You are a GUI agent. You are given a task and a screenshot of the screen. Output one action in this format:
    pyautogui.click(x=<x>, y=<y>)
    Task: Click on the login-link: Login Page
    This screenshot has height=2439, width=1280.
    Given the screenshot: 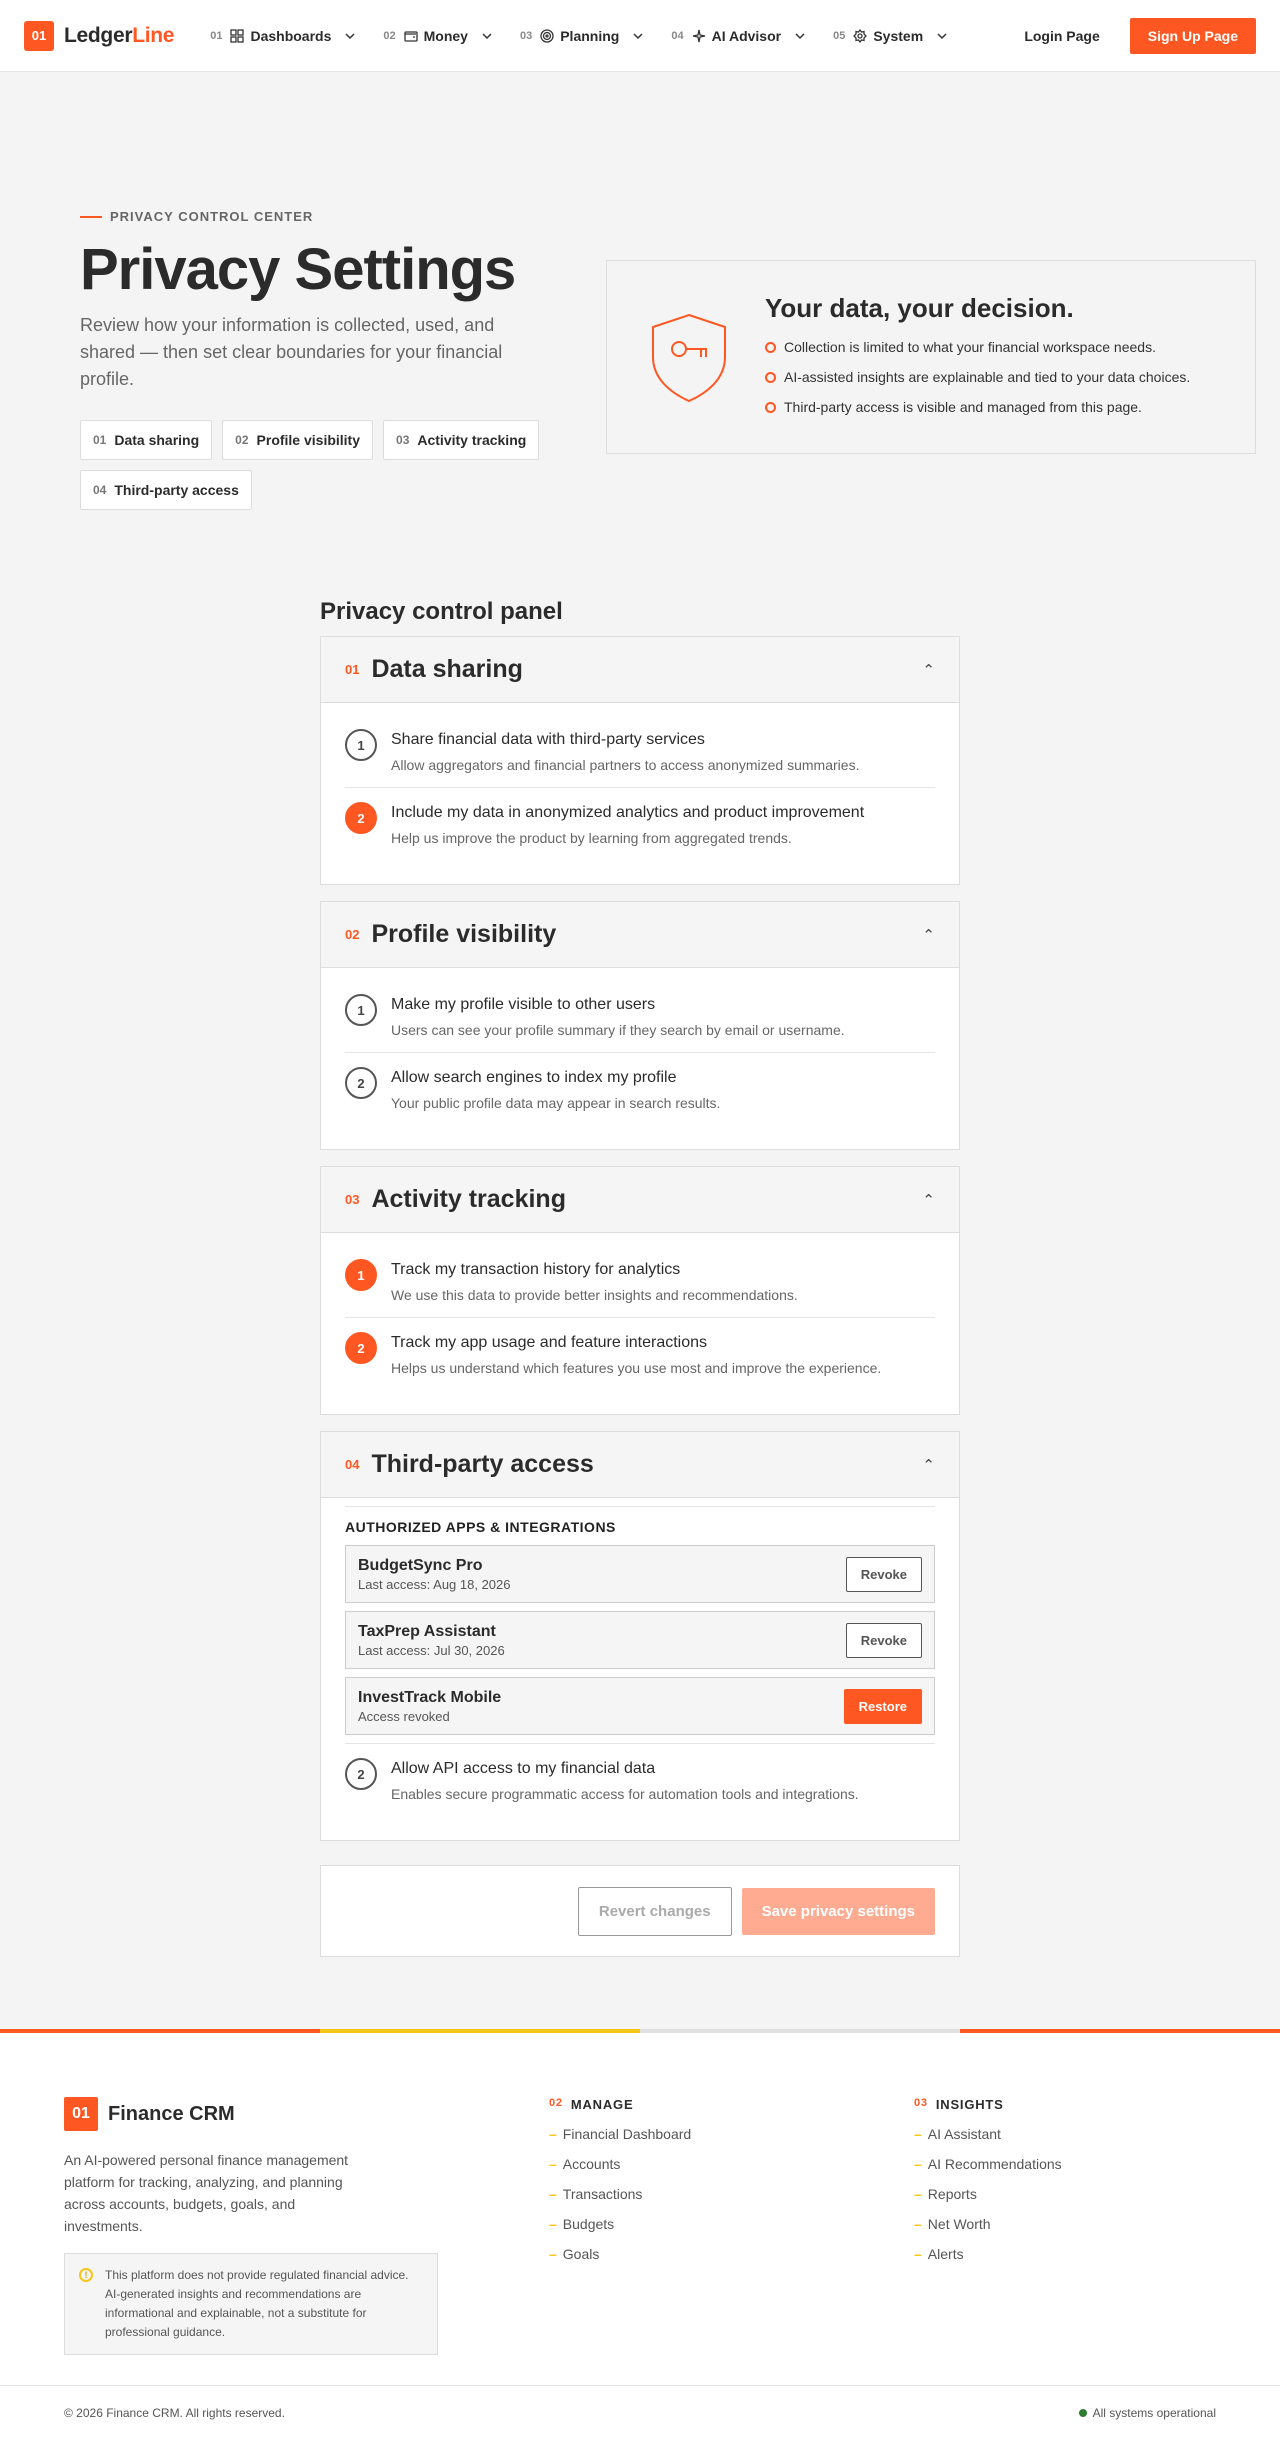 What is the action you would take?
    pyautogui.click(x=1061, y=36)
    